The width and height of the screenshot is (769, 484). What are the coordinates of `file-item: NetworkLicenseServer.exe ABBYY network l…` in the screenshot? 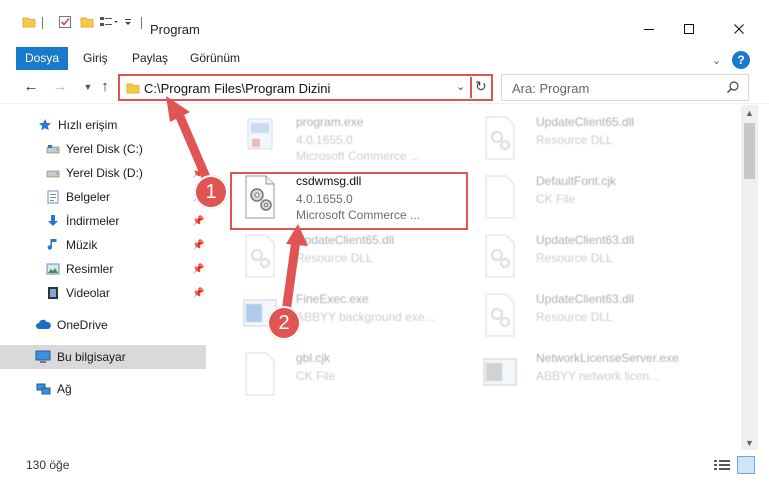 It's located at (592, 374).